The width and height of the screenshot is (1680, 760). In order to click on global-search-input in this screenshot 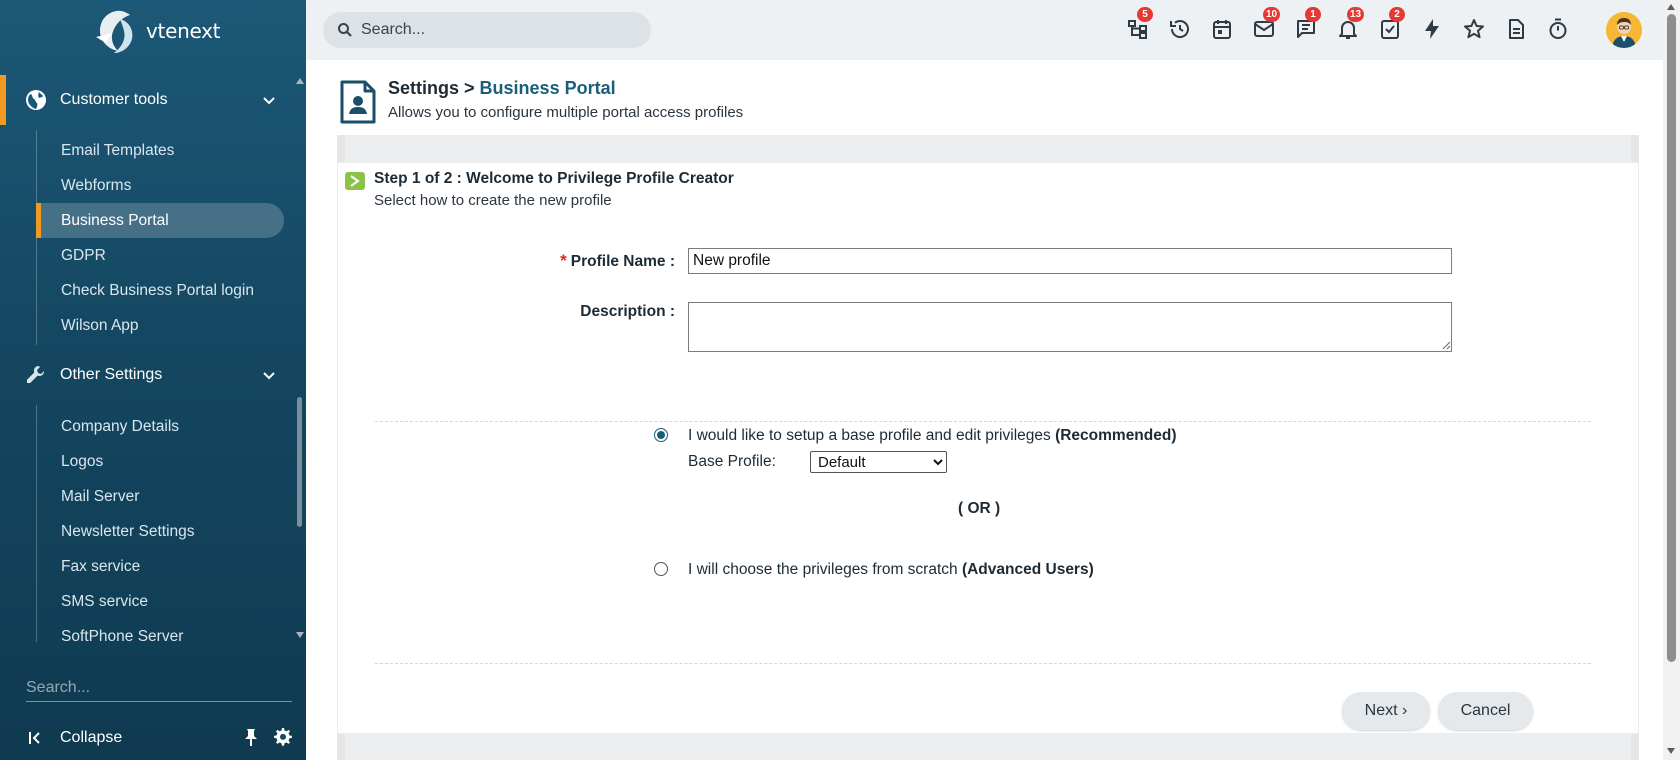, I will do `click(501, 30)`.